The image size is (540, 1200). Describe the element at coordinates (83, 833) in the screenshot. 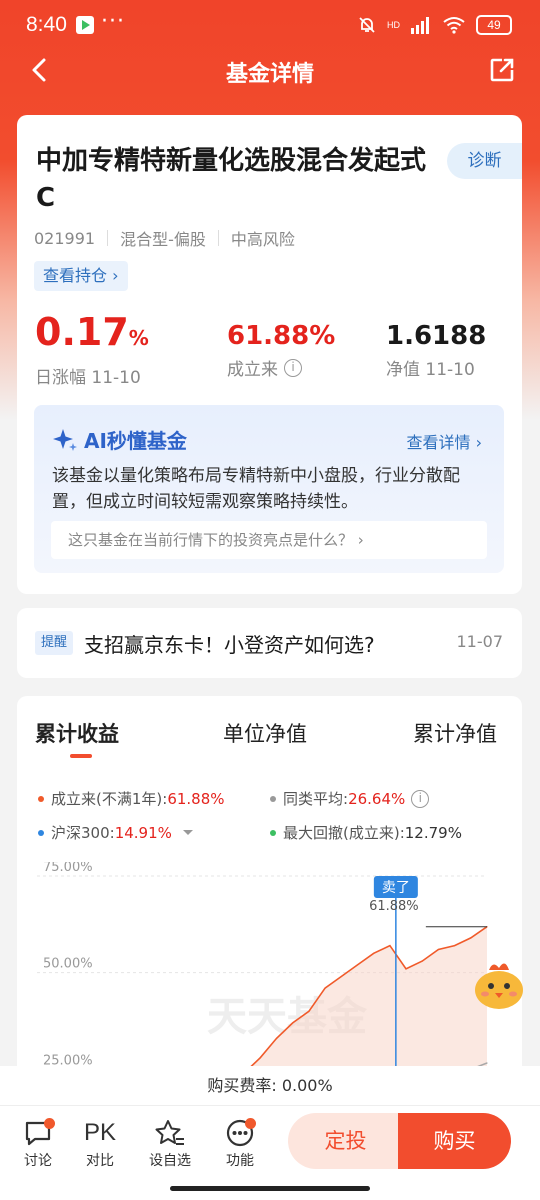

I see `legend-label: 沪深300:` at that location.